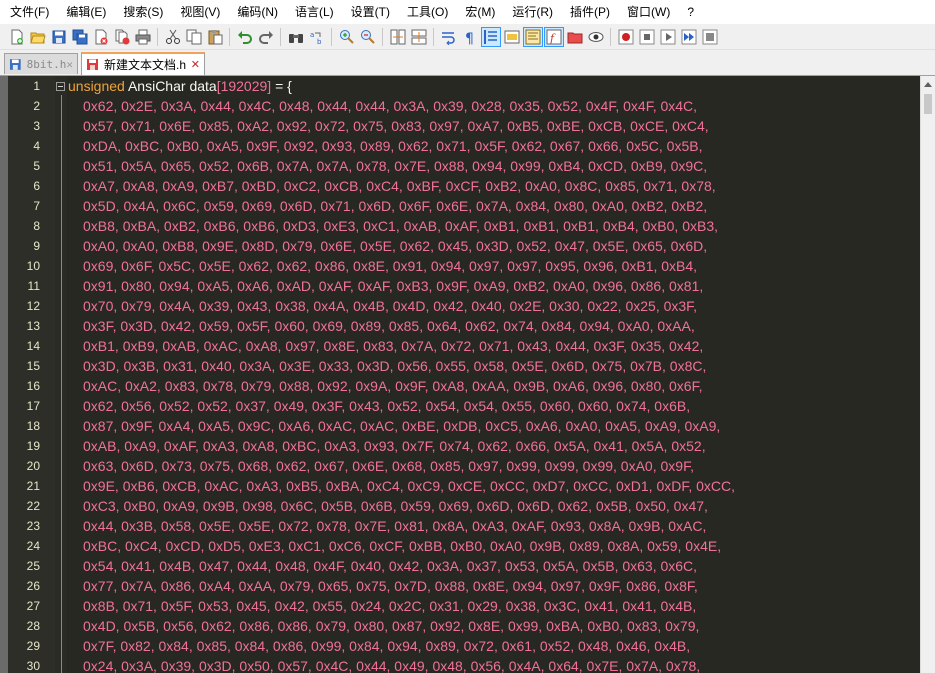 The width and height of the screenshot is (935, 673). What do you see at coordinates (17, 37) in the screenshot?
I see `new-file-icon` at bounding box center [17, 37].